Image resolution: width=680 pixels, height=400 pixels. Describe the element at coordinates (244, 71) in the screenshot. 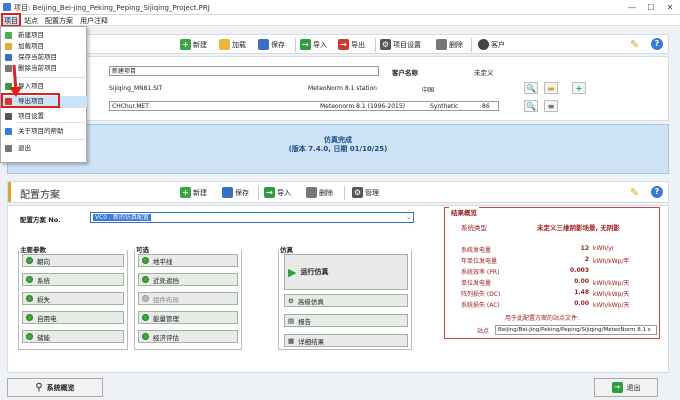

I see `project-name-field: 新建项目` at that location.